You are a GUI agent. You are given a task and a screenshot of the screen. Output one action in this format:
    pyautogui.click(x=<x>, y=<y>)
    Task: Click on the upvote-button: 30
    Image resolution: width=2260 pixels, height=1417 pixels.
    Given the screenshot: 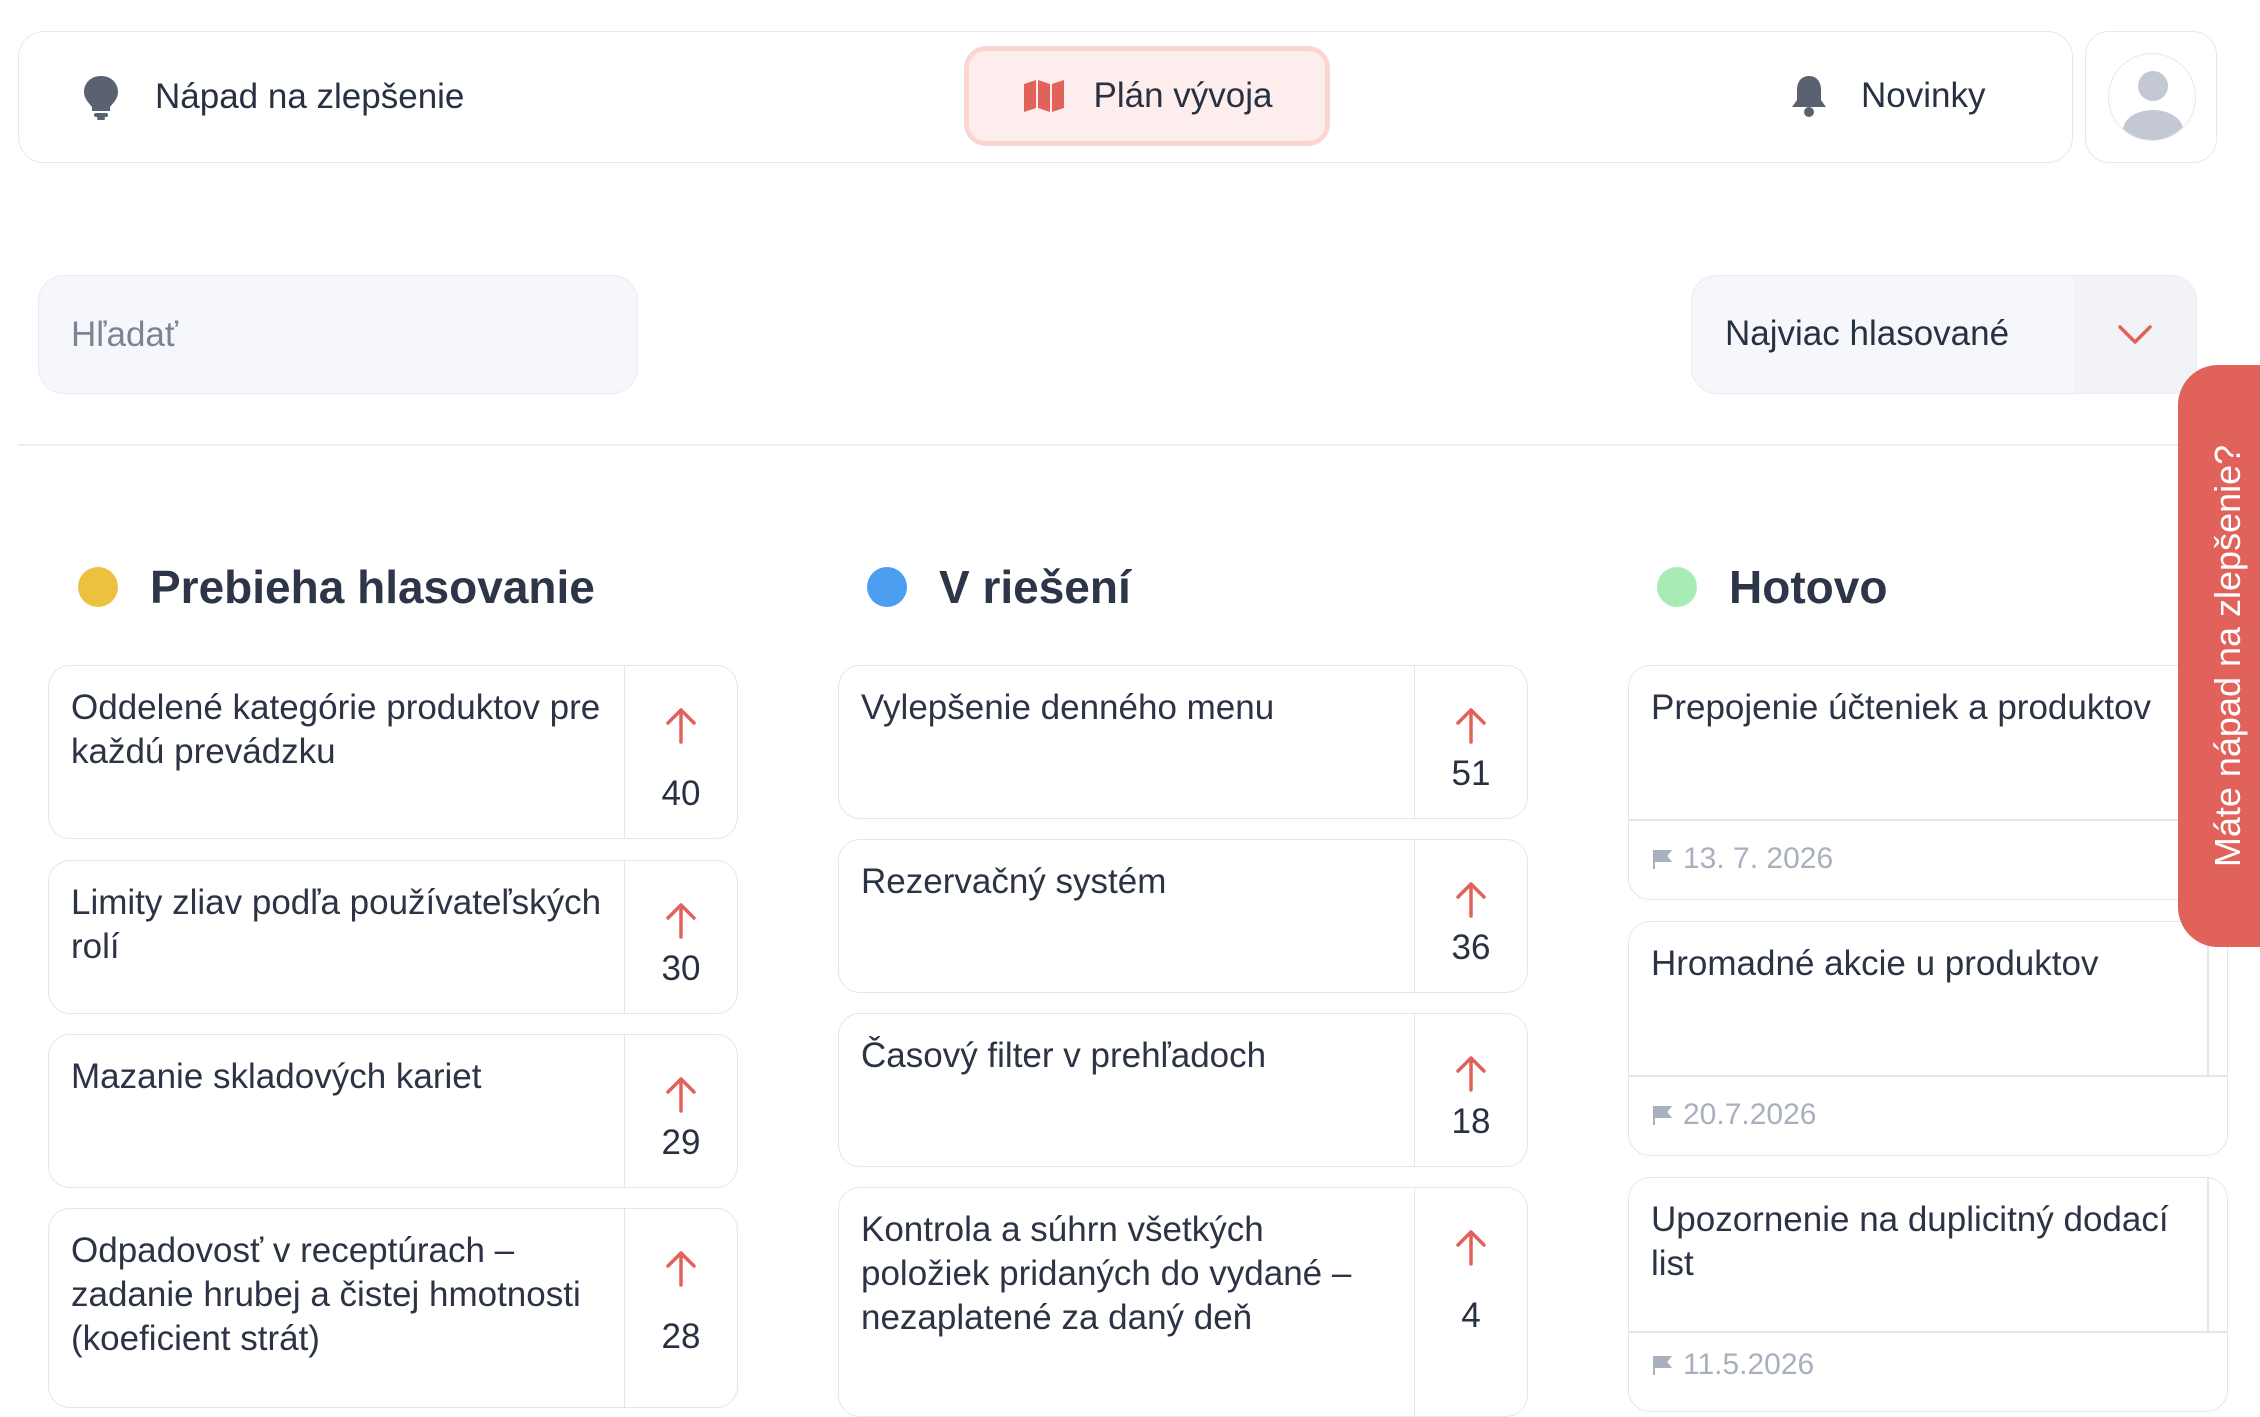 What is the action you would take?
    pyautogui.click(x=680, y=937)
    